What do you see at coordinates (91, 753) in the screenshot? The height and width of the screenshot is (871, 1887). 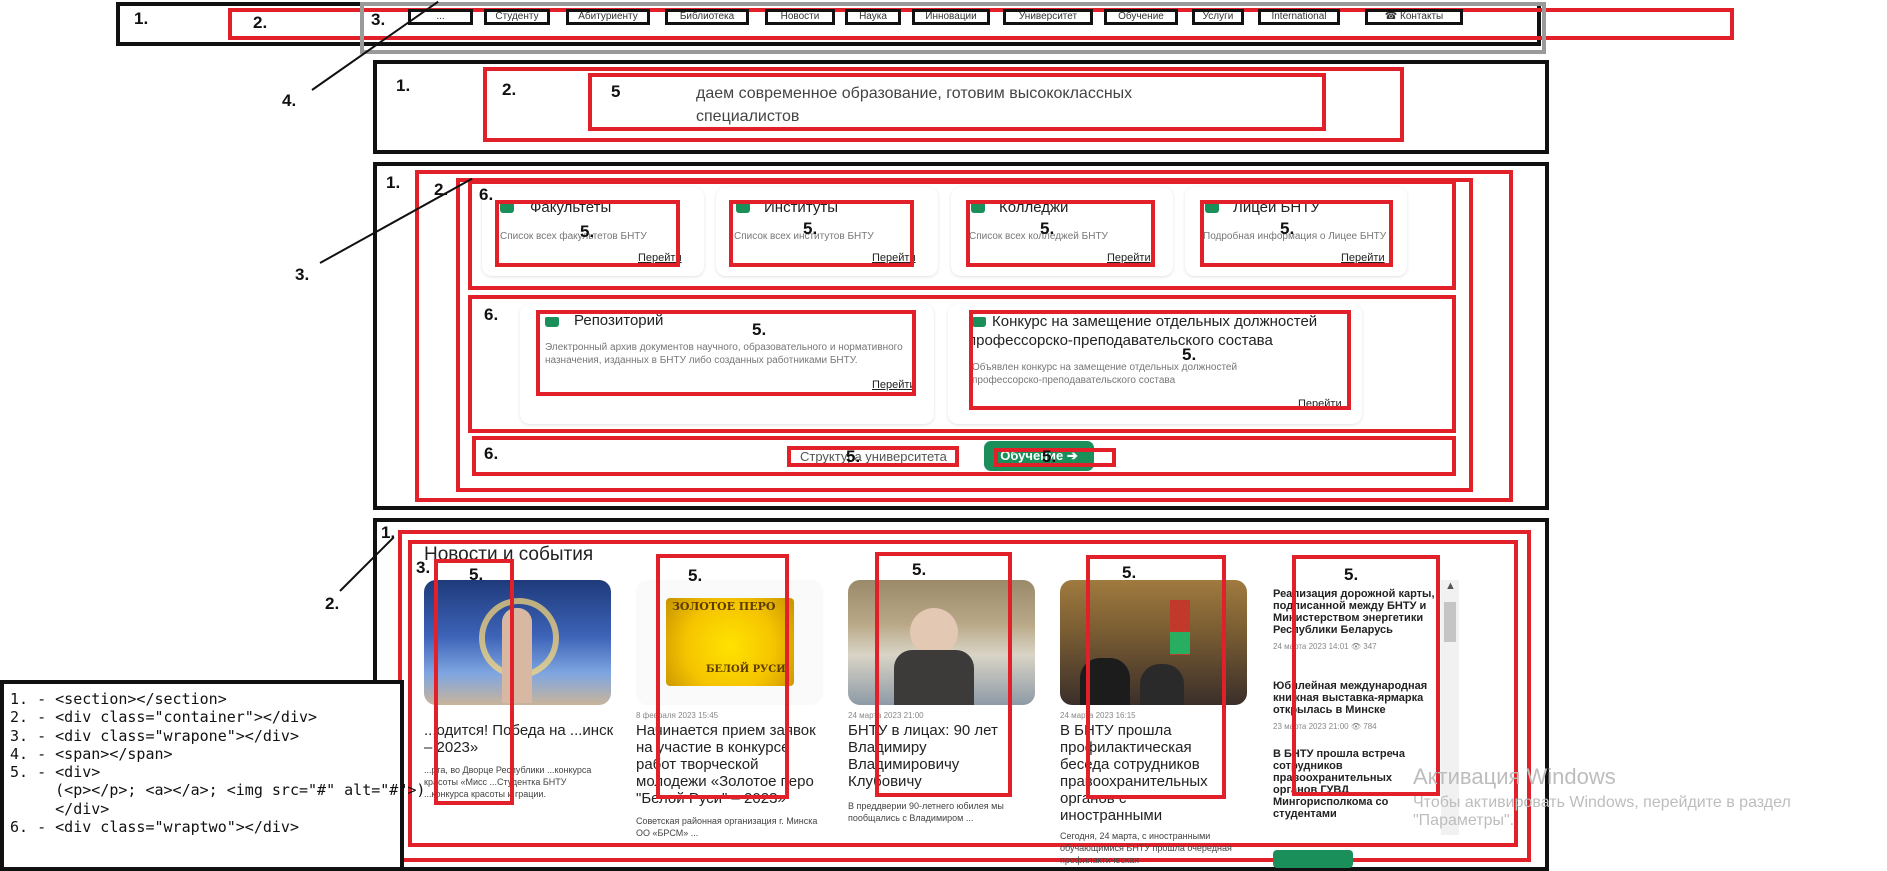 I see `legend-line: 4. - <span></span>` at bounding box center [91, 753].